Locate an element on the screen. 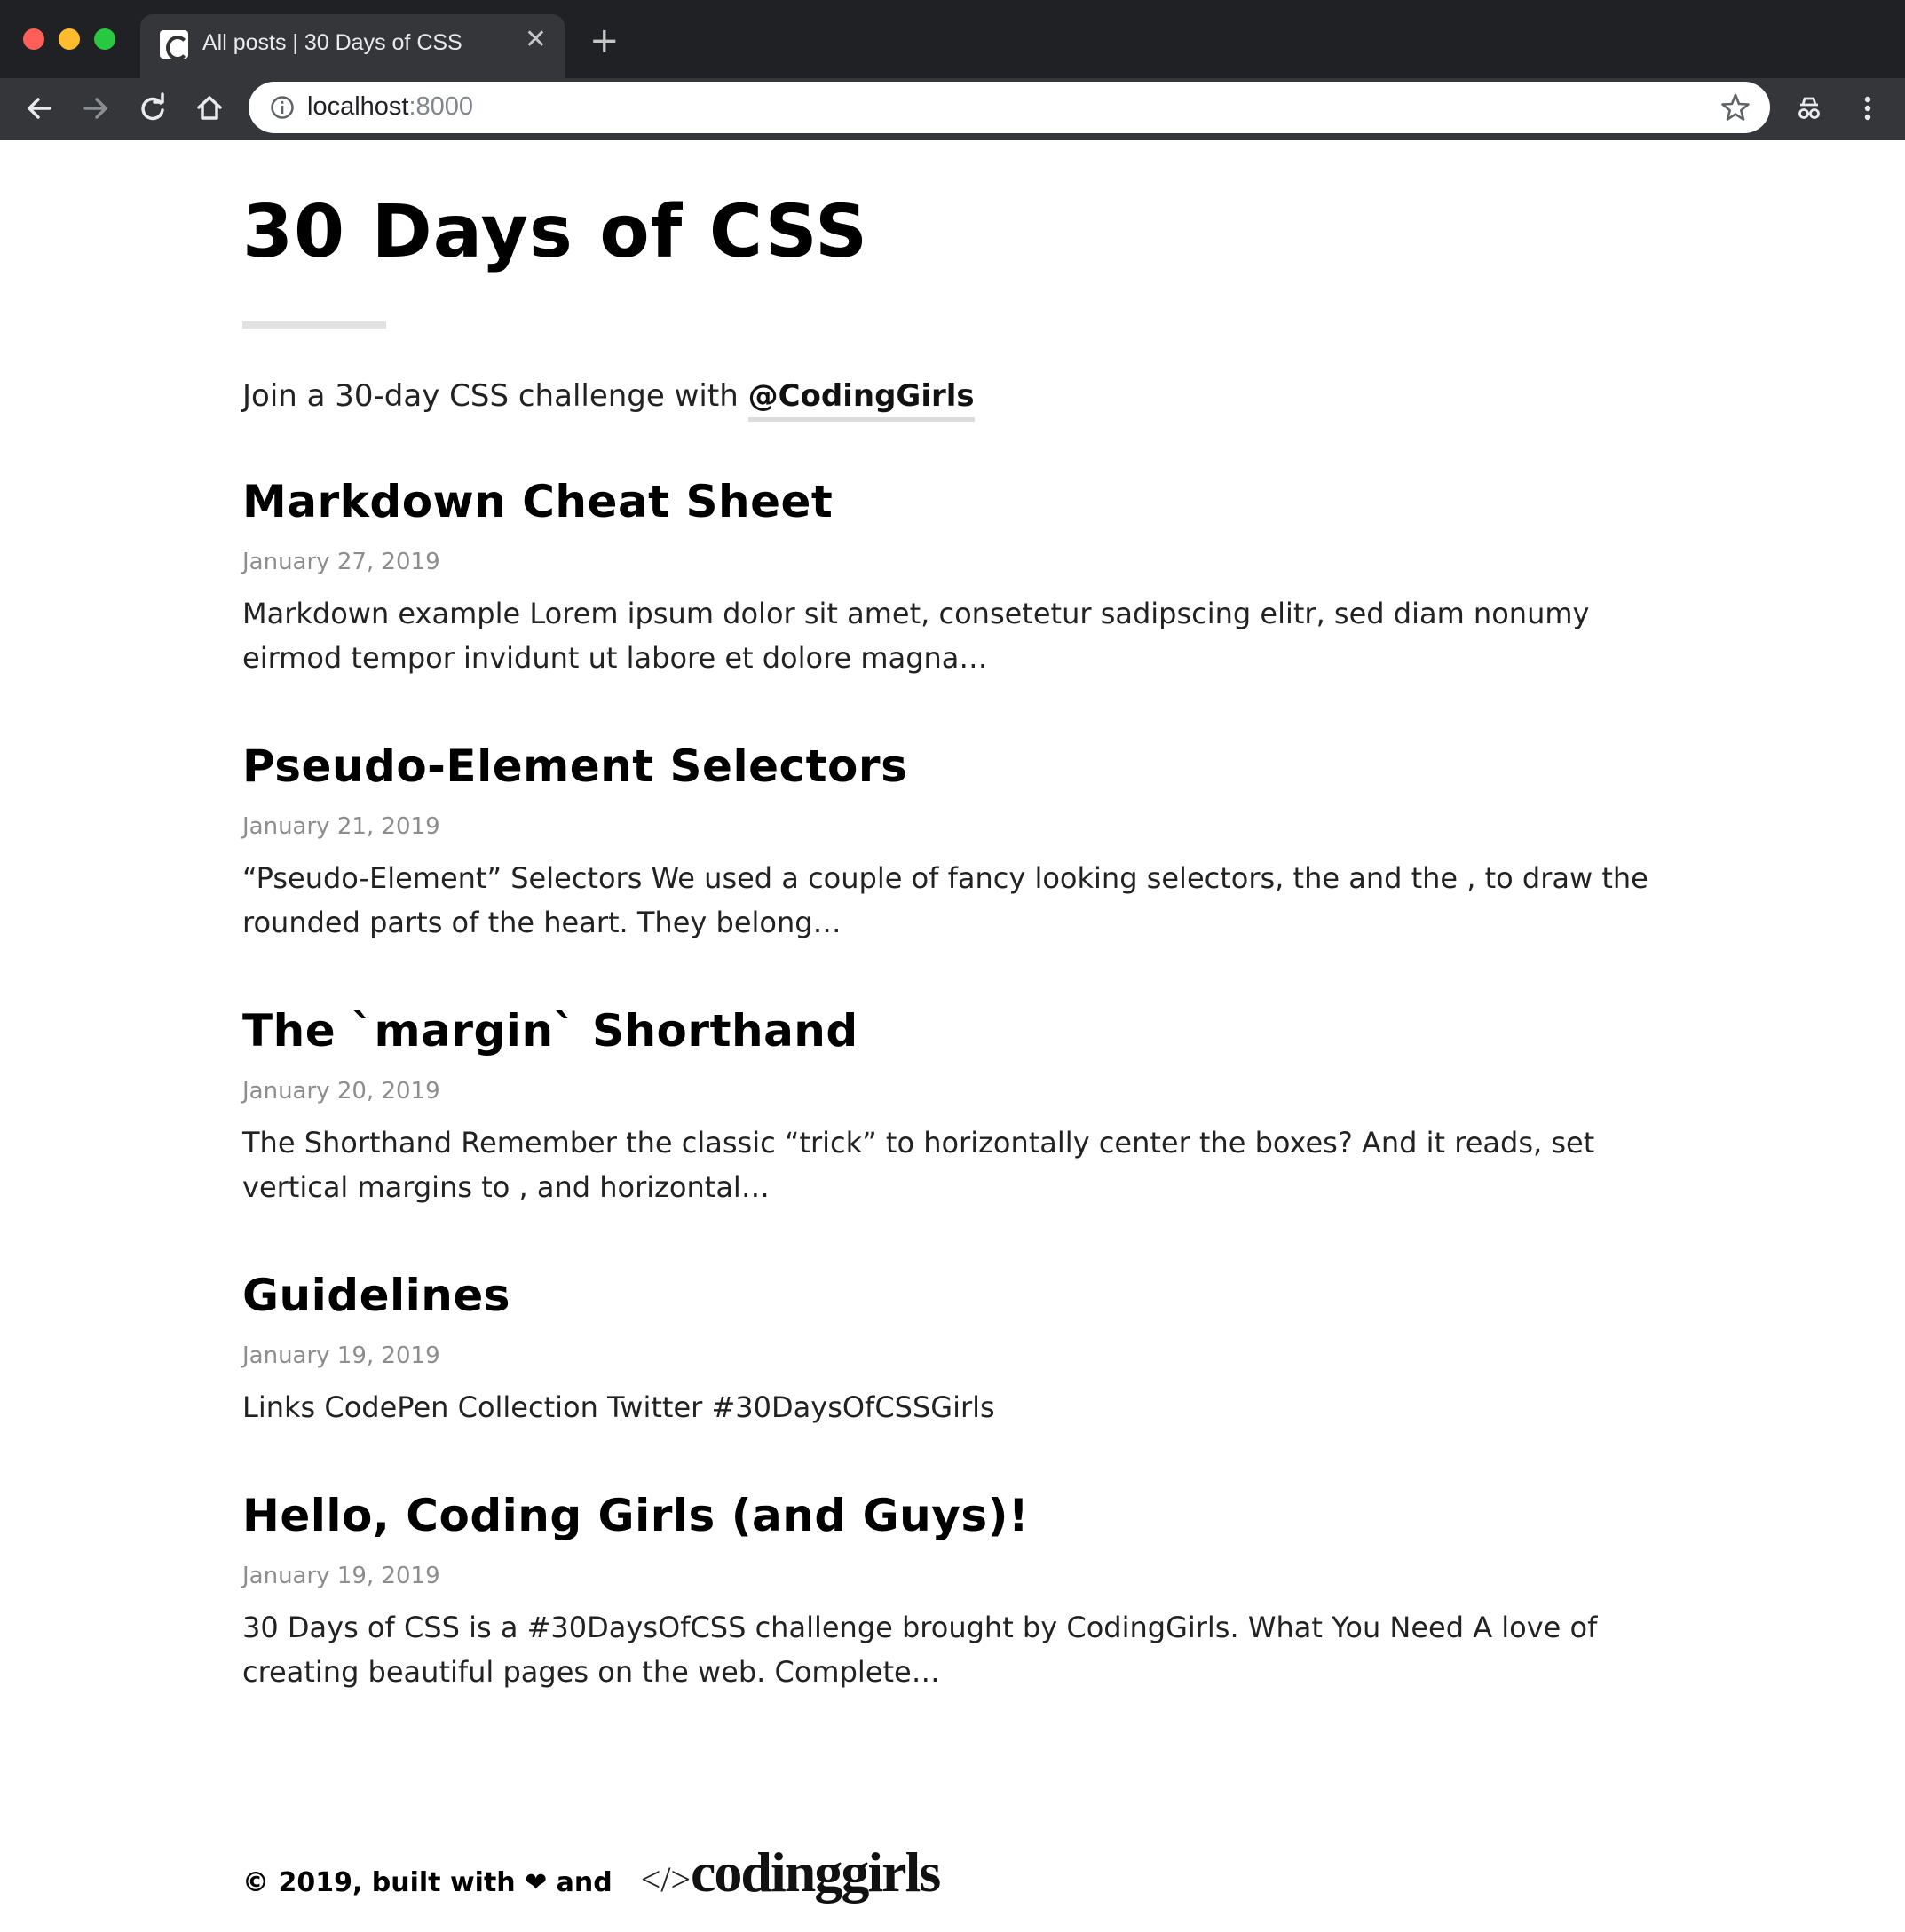  tab-title: All posts | 30 Days of CSS is located at coordinates (332, 42).